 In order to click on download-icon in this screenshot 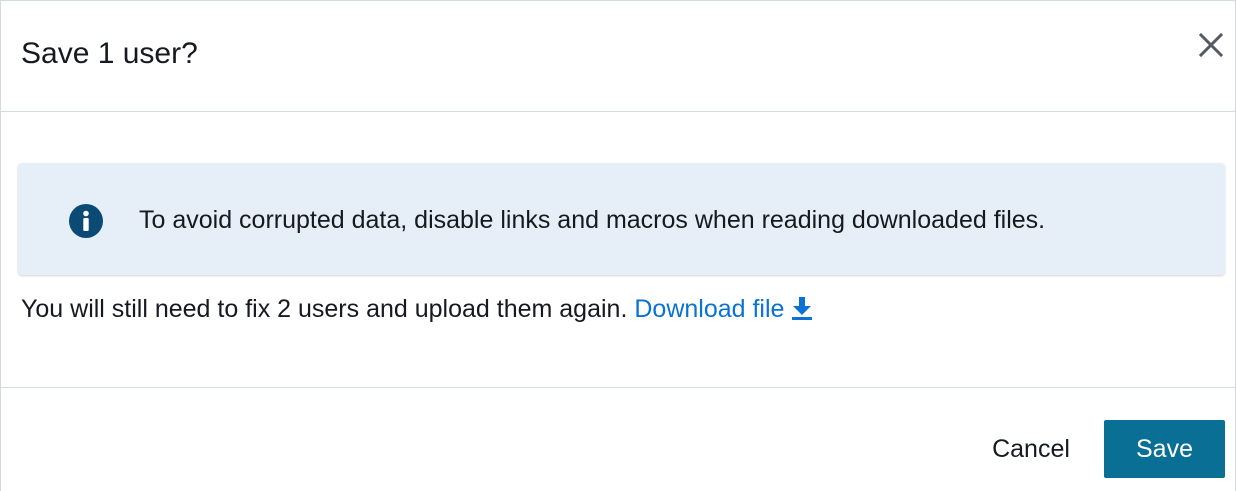, I will do `click(802, 308)`.